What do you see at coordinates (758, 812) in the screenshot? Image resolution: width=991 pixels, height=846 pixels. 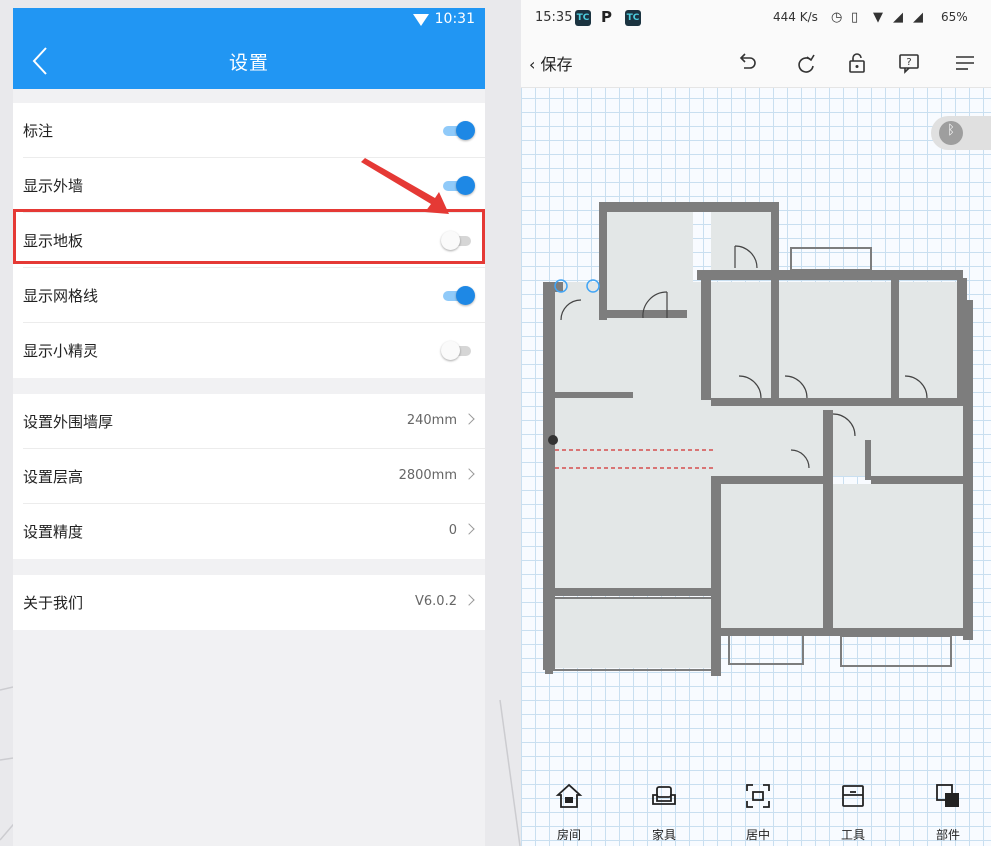 I see `nav-center: 居中` at bounding box center [758, 812].